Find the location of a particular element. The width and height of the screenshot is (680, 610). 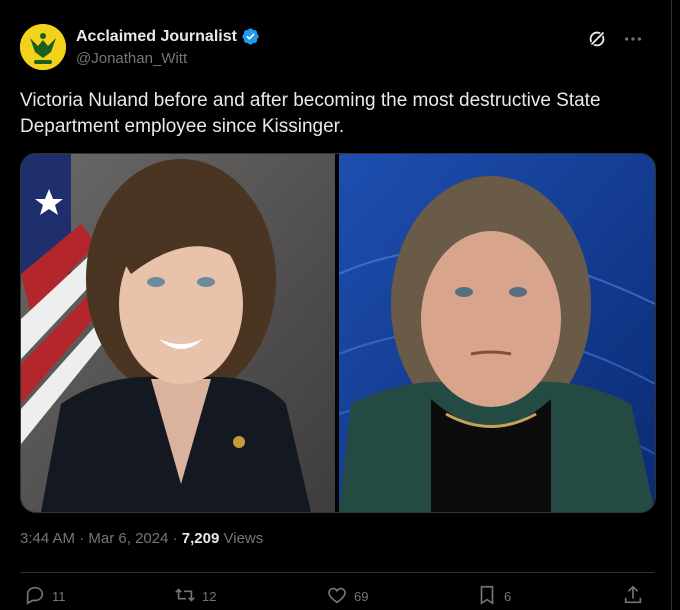

post-meta: 3:44 AM · Mar 6, 2024 · 7,209 Views is located at coordinates (141, 538).